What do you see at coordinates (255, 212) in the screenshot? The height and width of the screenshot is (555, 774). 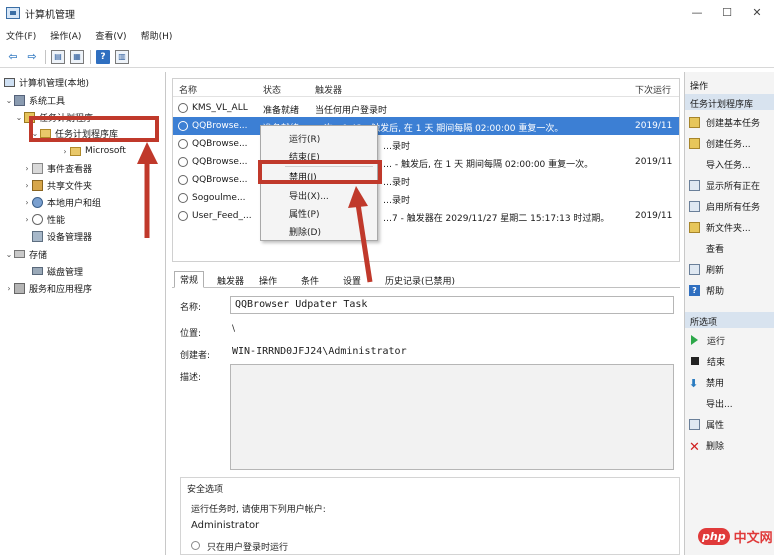 I see `annotation-arrows` at bounding box center [255, 212].